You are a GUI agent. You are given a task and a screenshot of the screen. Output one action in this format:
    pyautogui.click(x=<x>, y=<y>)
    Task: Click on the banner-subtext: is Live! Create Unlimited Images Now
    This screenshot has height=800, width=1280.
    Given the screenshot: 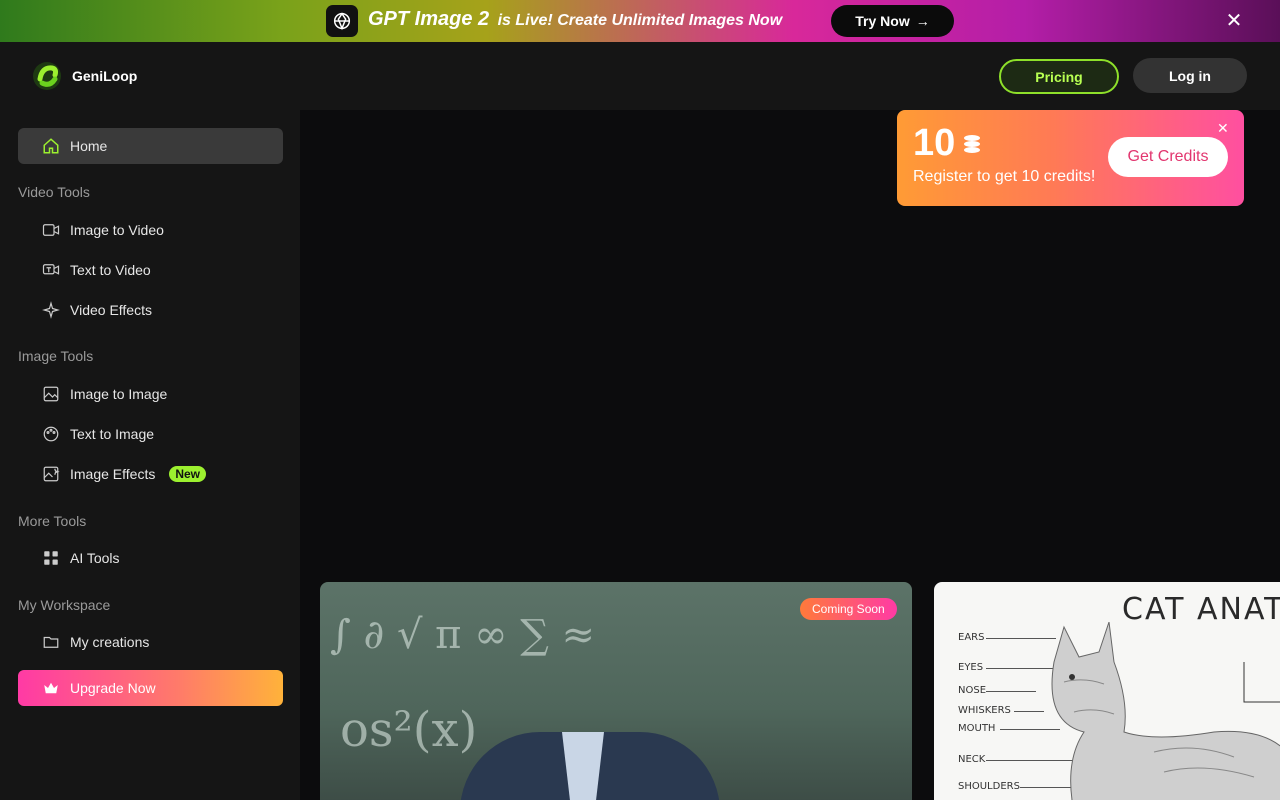 What is the action you would take?
    pyautogui.click(x=640, y=20)
    